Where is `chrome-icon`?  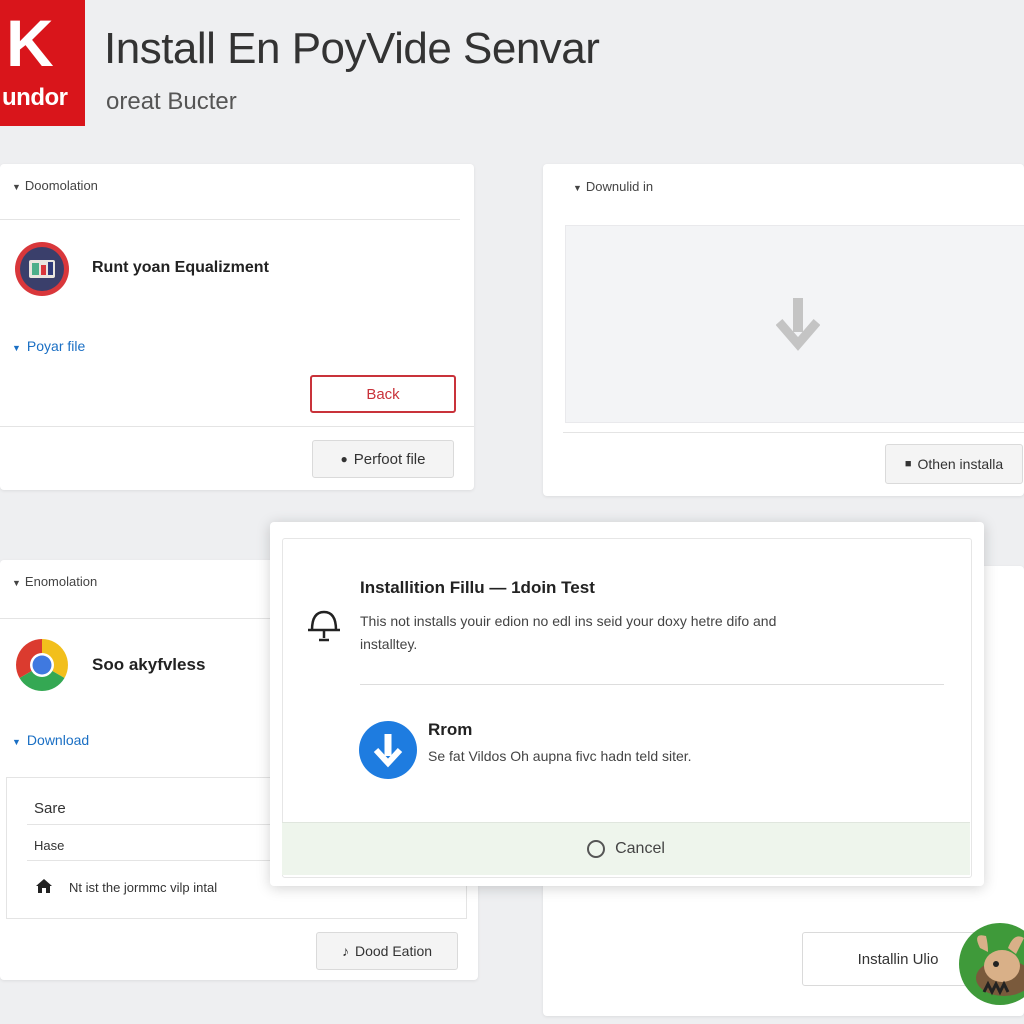 chrome-icon is located at coordinates (42, 665).